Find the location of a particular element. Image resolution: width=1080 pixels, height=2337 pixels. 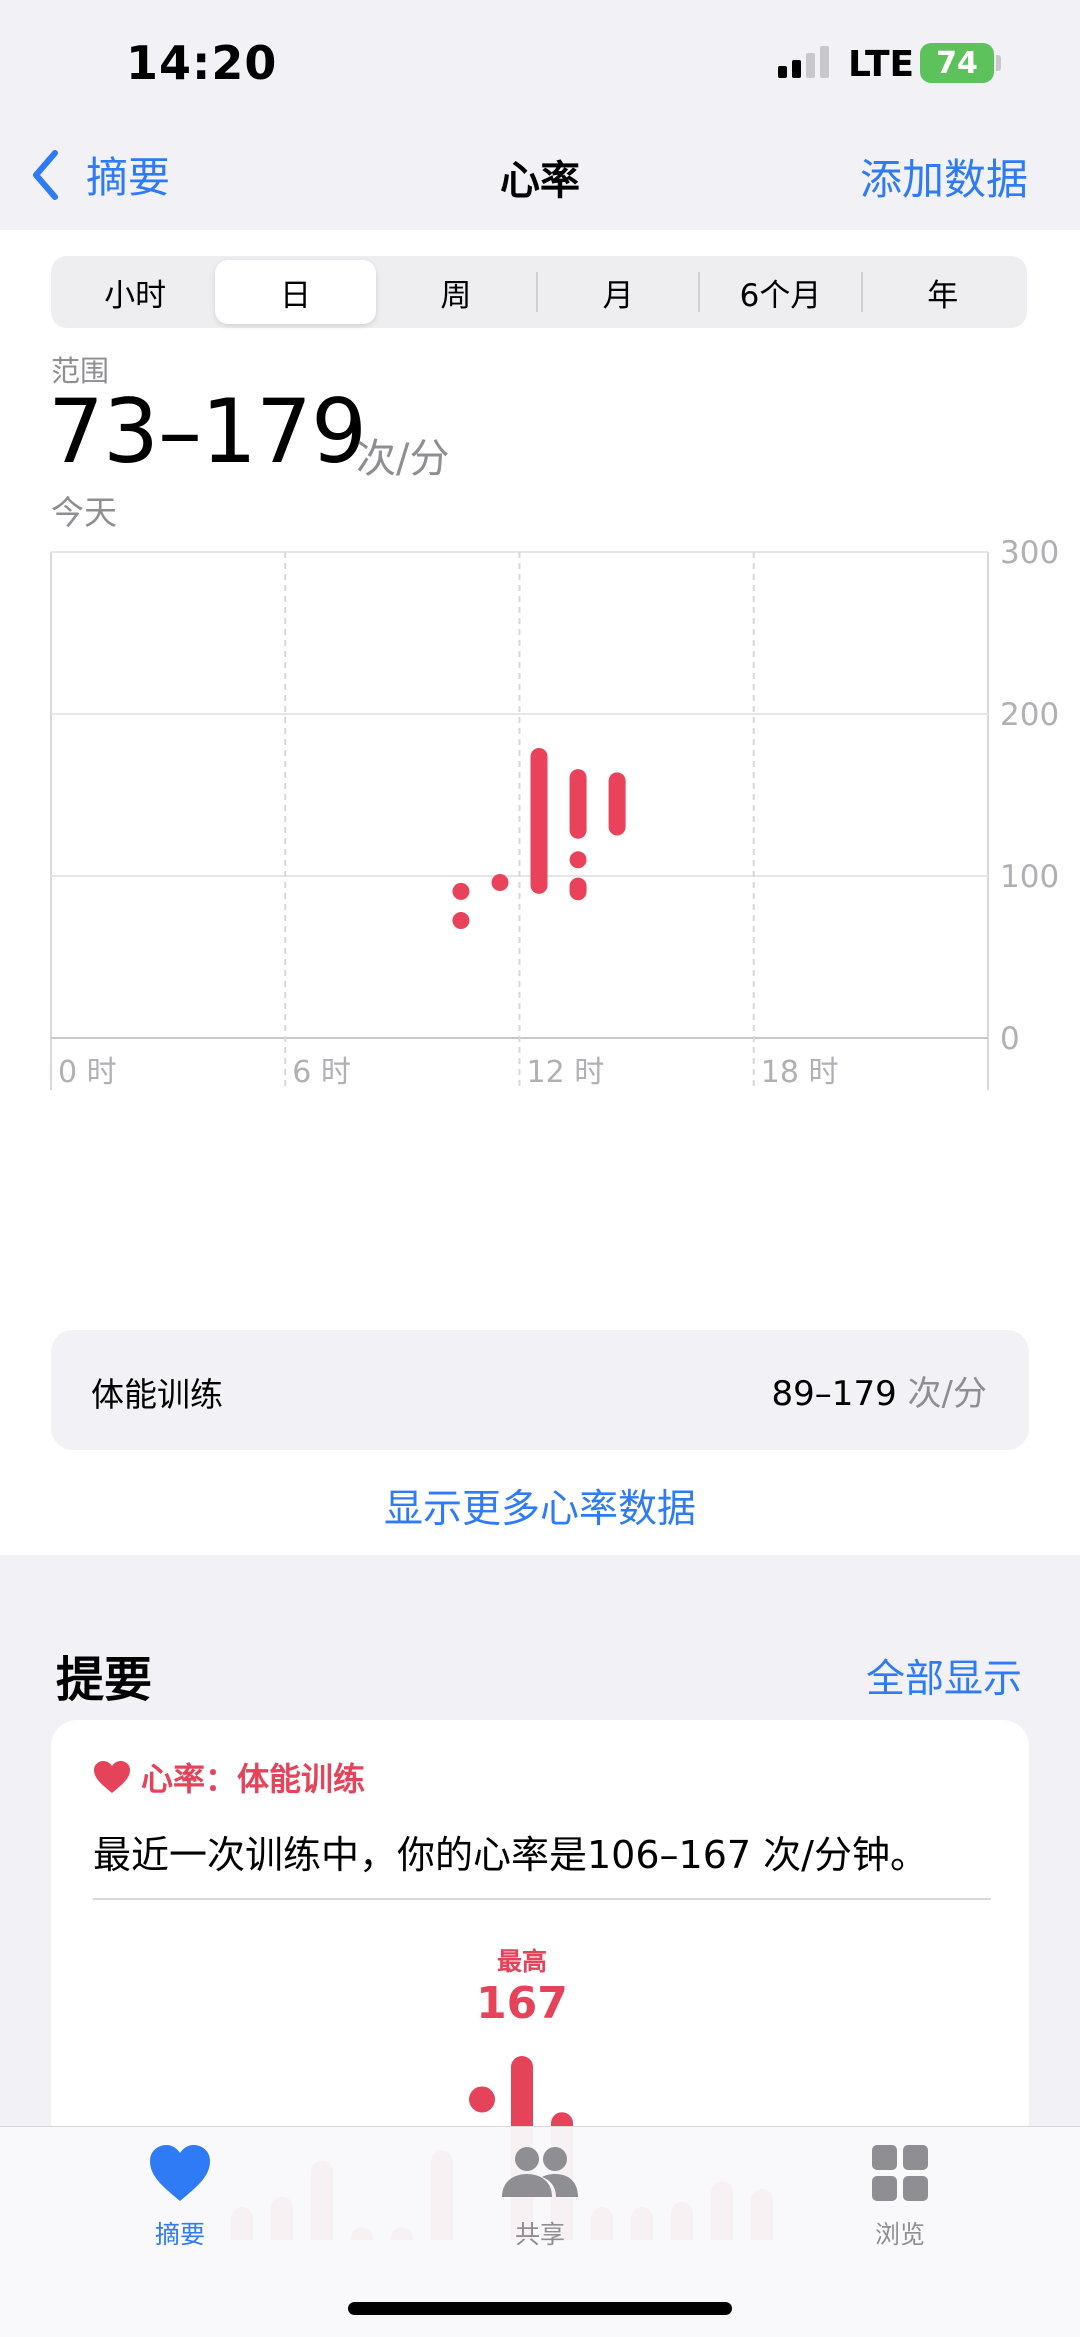

tab-summary: 摘要 is located at coordinates (180, 2197).